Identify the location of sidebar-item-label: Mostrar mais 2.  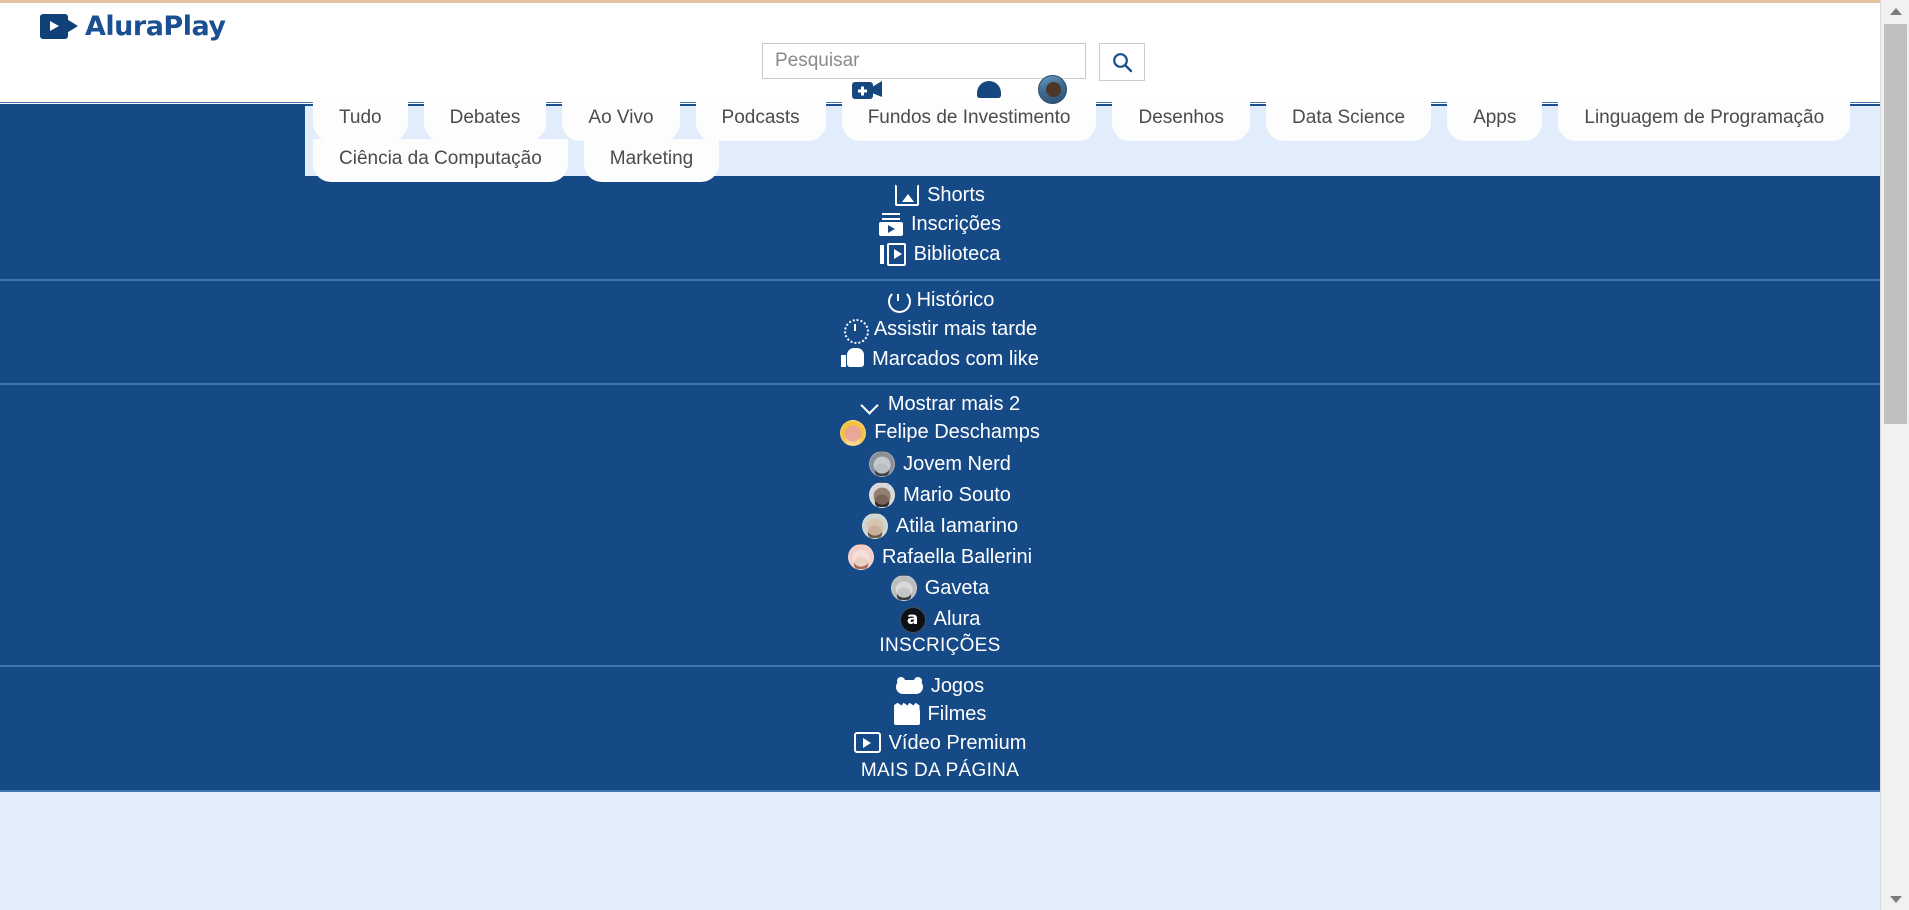
(954, 404).